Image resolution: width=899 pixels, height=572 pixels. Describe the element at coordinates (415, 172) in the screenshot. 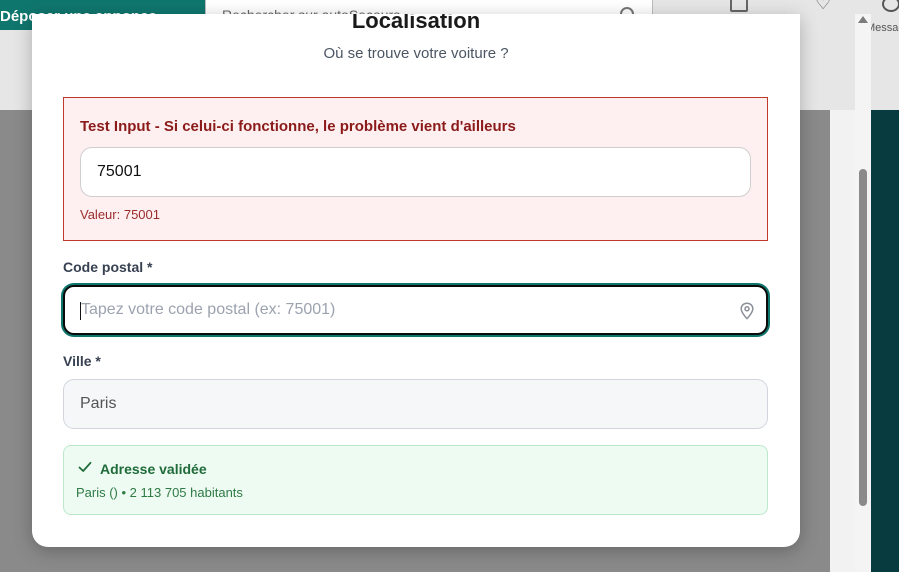

I see `test-input-field` at that location.